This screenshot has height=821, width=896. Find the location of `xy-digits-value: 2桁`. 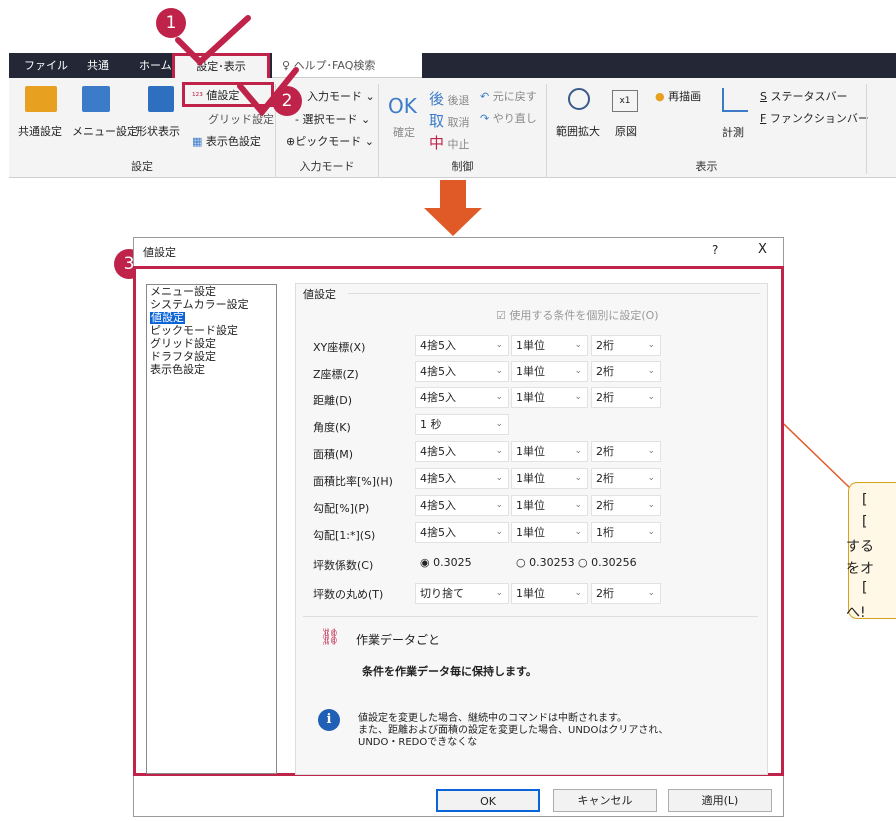

xy-digits-value: 2桁 is located at coordinates (605, 345).